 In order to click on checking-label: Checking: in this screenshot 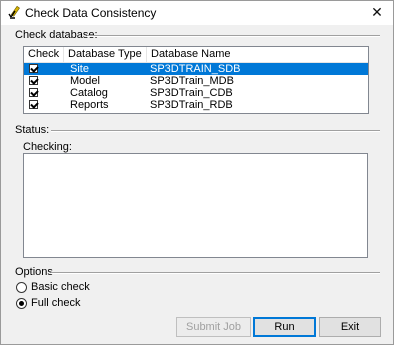, I will do `click(47, 147)`.